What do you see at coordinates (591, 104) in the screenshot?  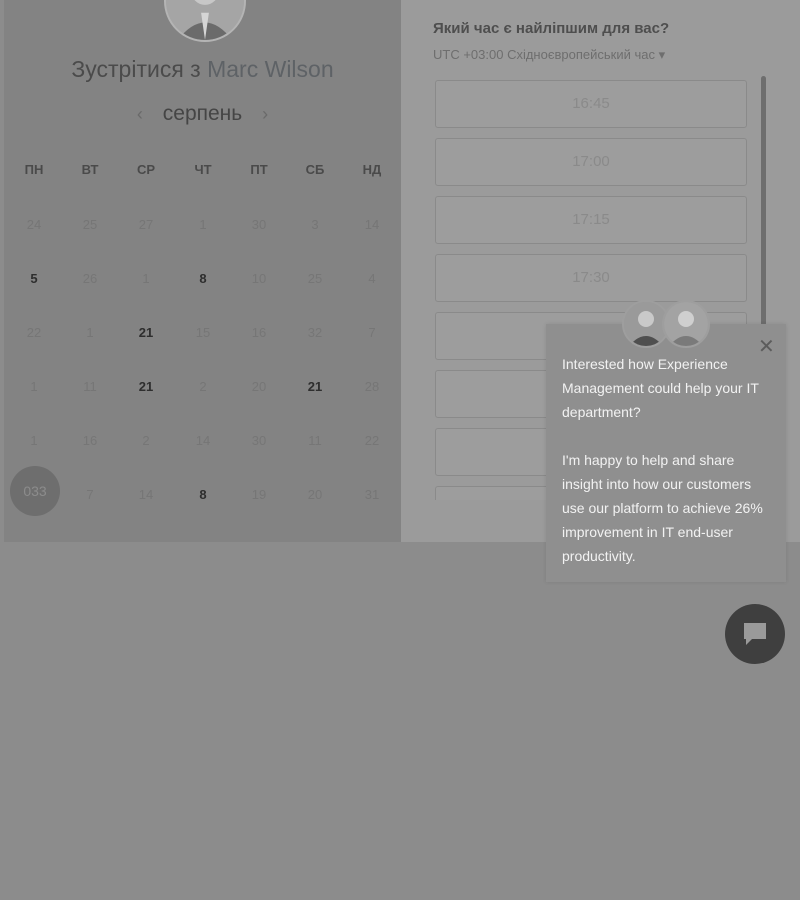 I see `time-slot: 16:45` at bounding box center [591, 104].